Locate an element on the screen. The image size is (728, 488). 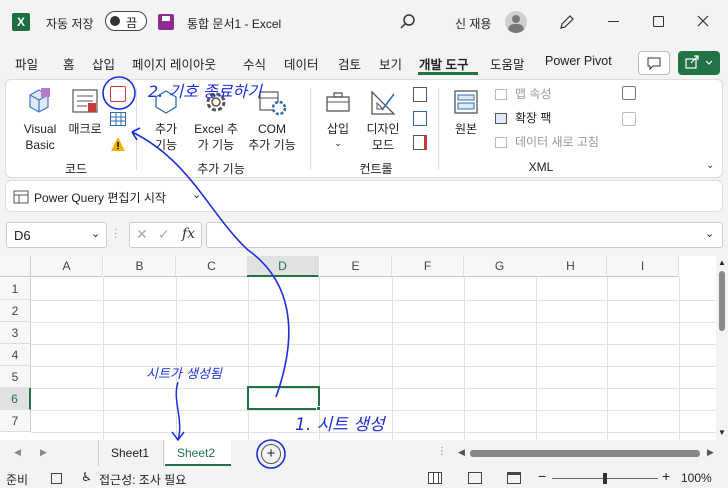
annotation-arrow-down is located at coordinates (178, 411).